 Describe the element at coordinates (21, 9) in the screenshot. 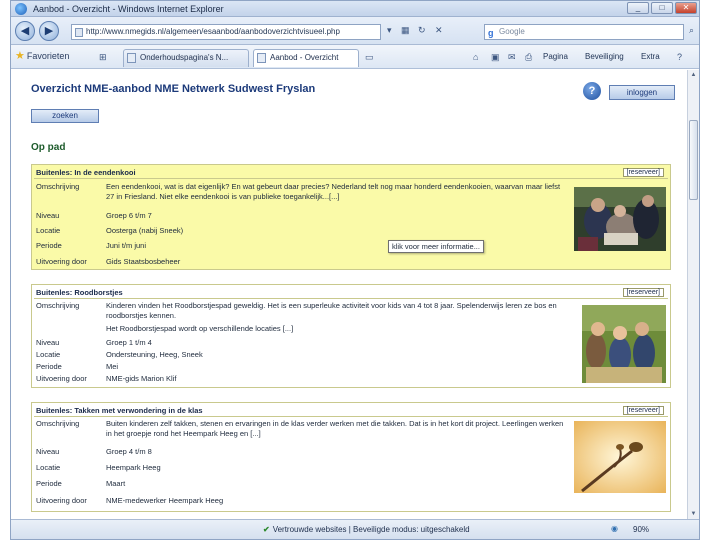

I see `ie-logo-icon` at that location.